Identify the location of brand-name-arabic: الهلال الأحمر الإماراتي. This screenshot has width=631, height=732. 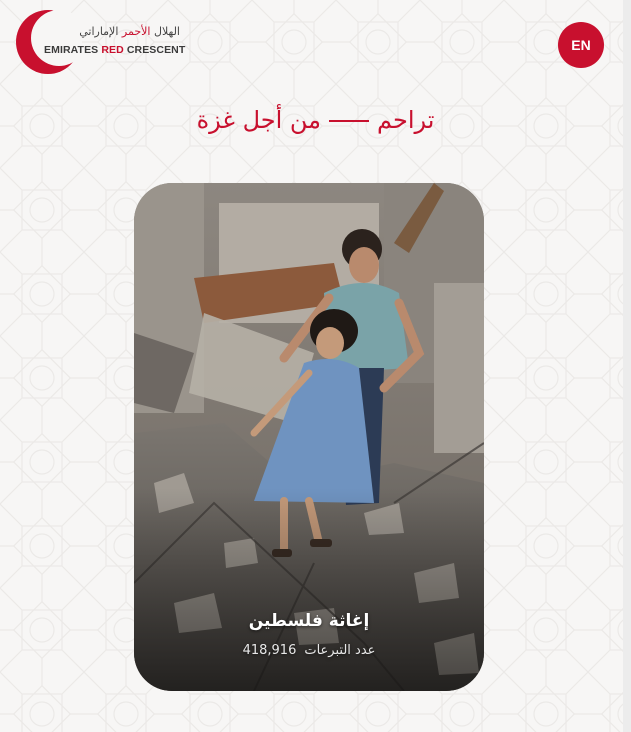
(129, 31).